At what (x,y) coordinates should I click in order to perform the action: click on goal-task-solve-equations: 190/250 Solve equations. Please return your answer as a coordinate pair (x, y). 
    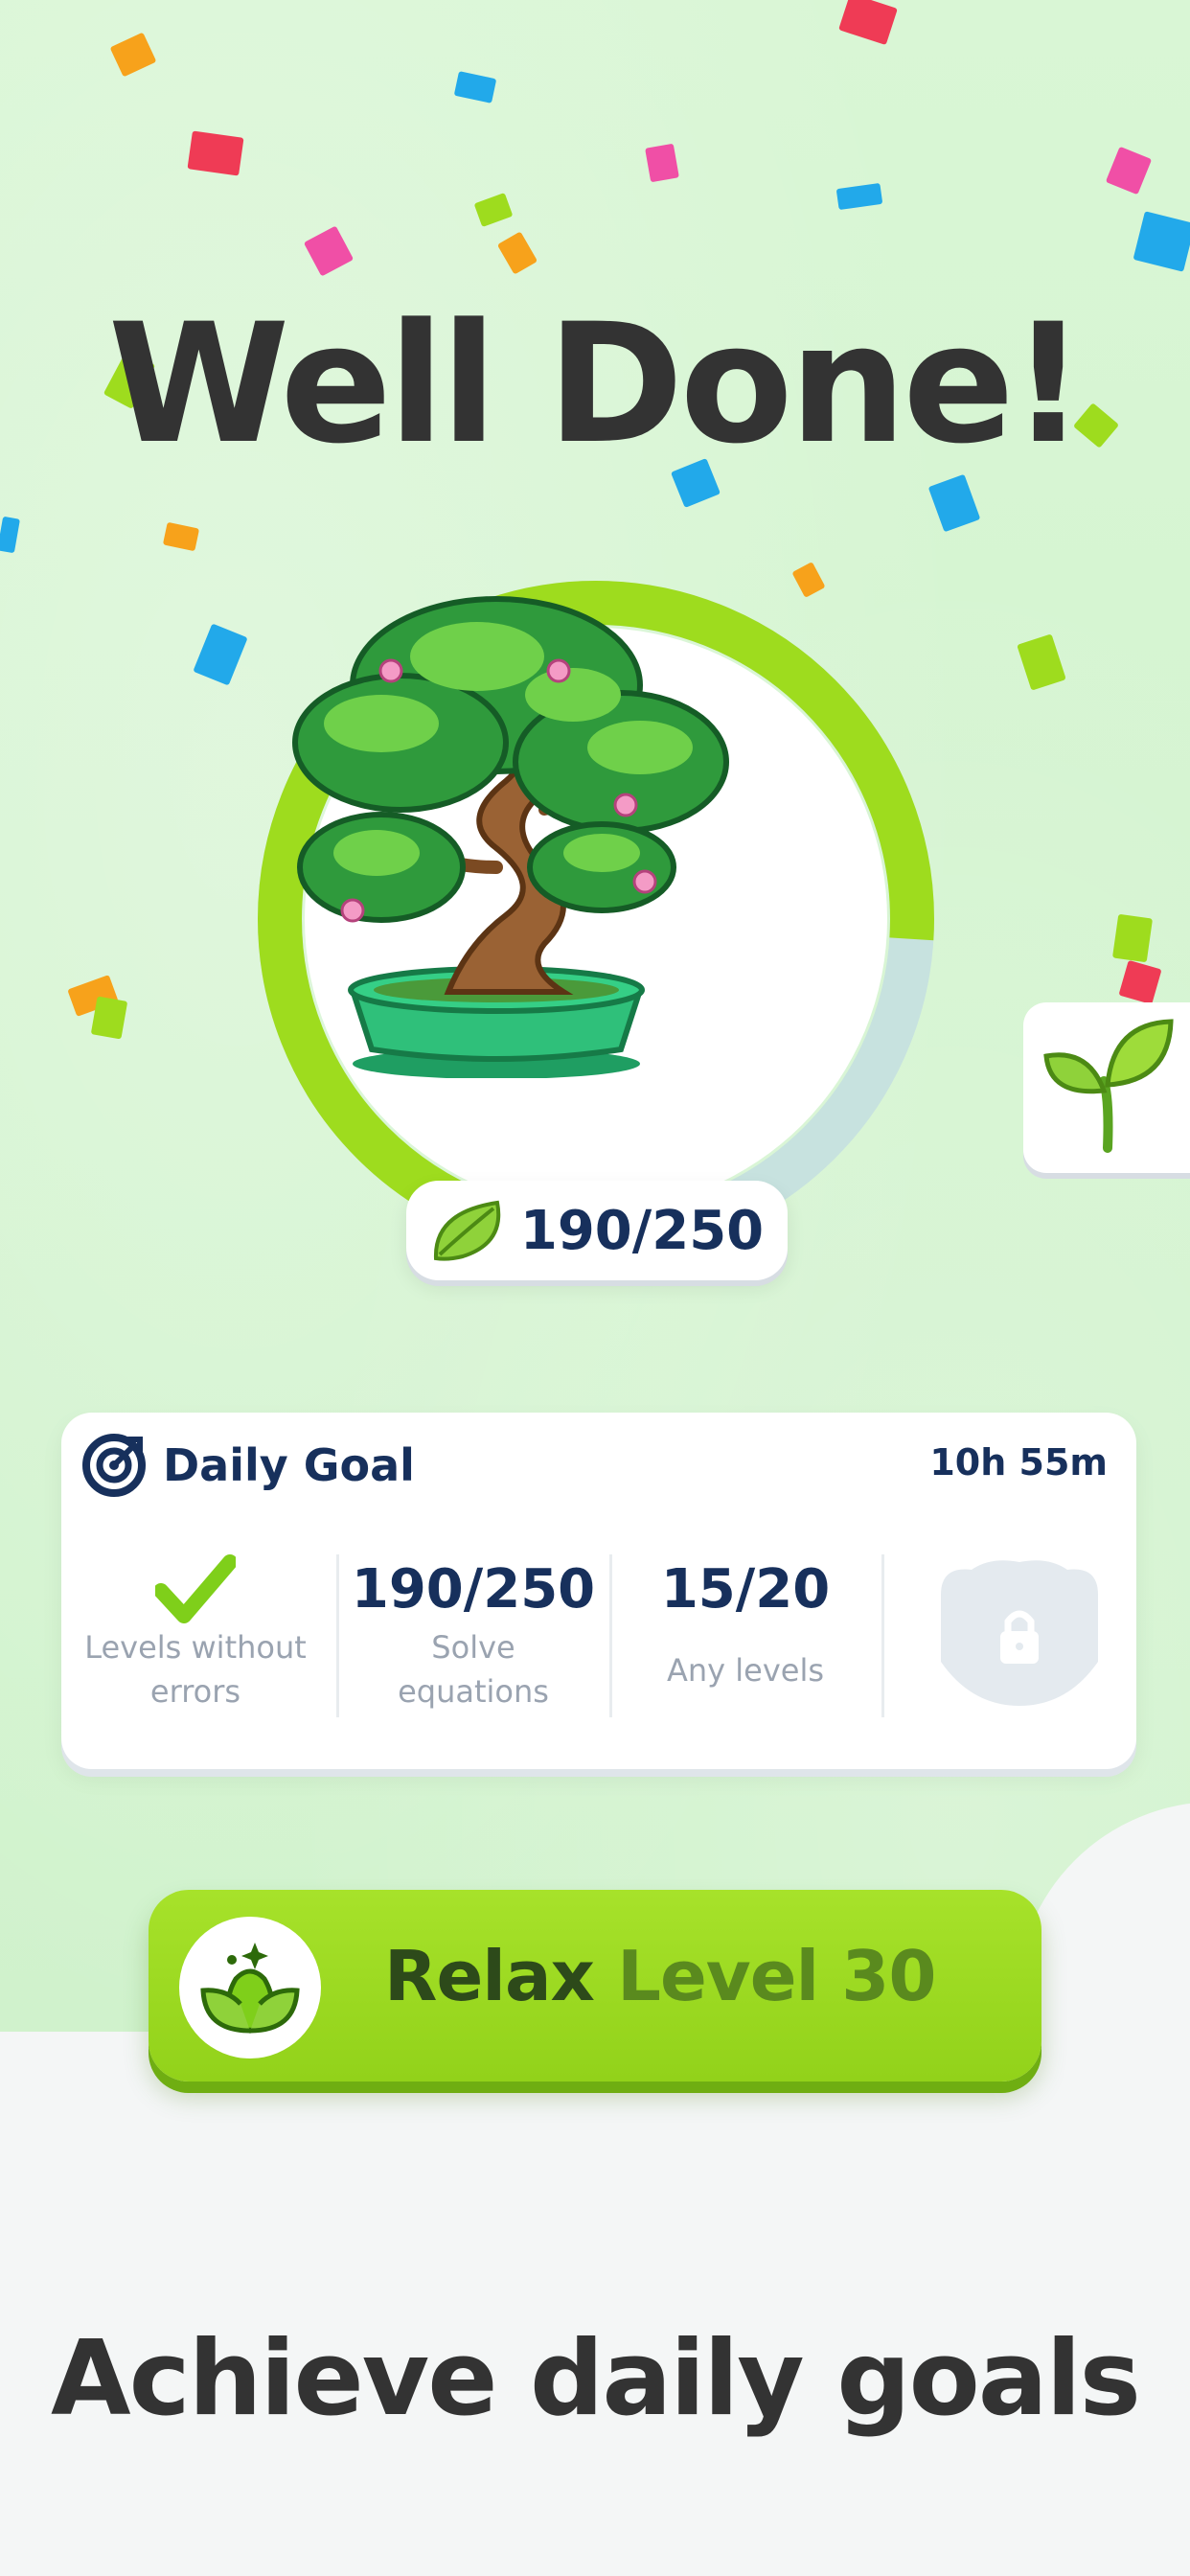
    Looking at the image, I should click on (473, 1634).